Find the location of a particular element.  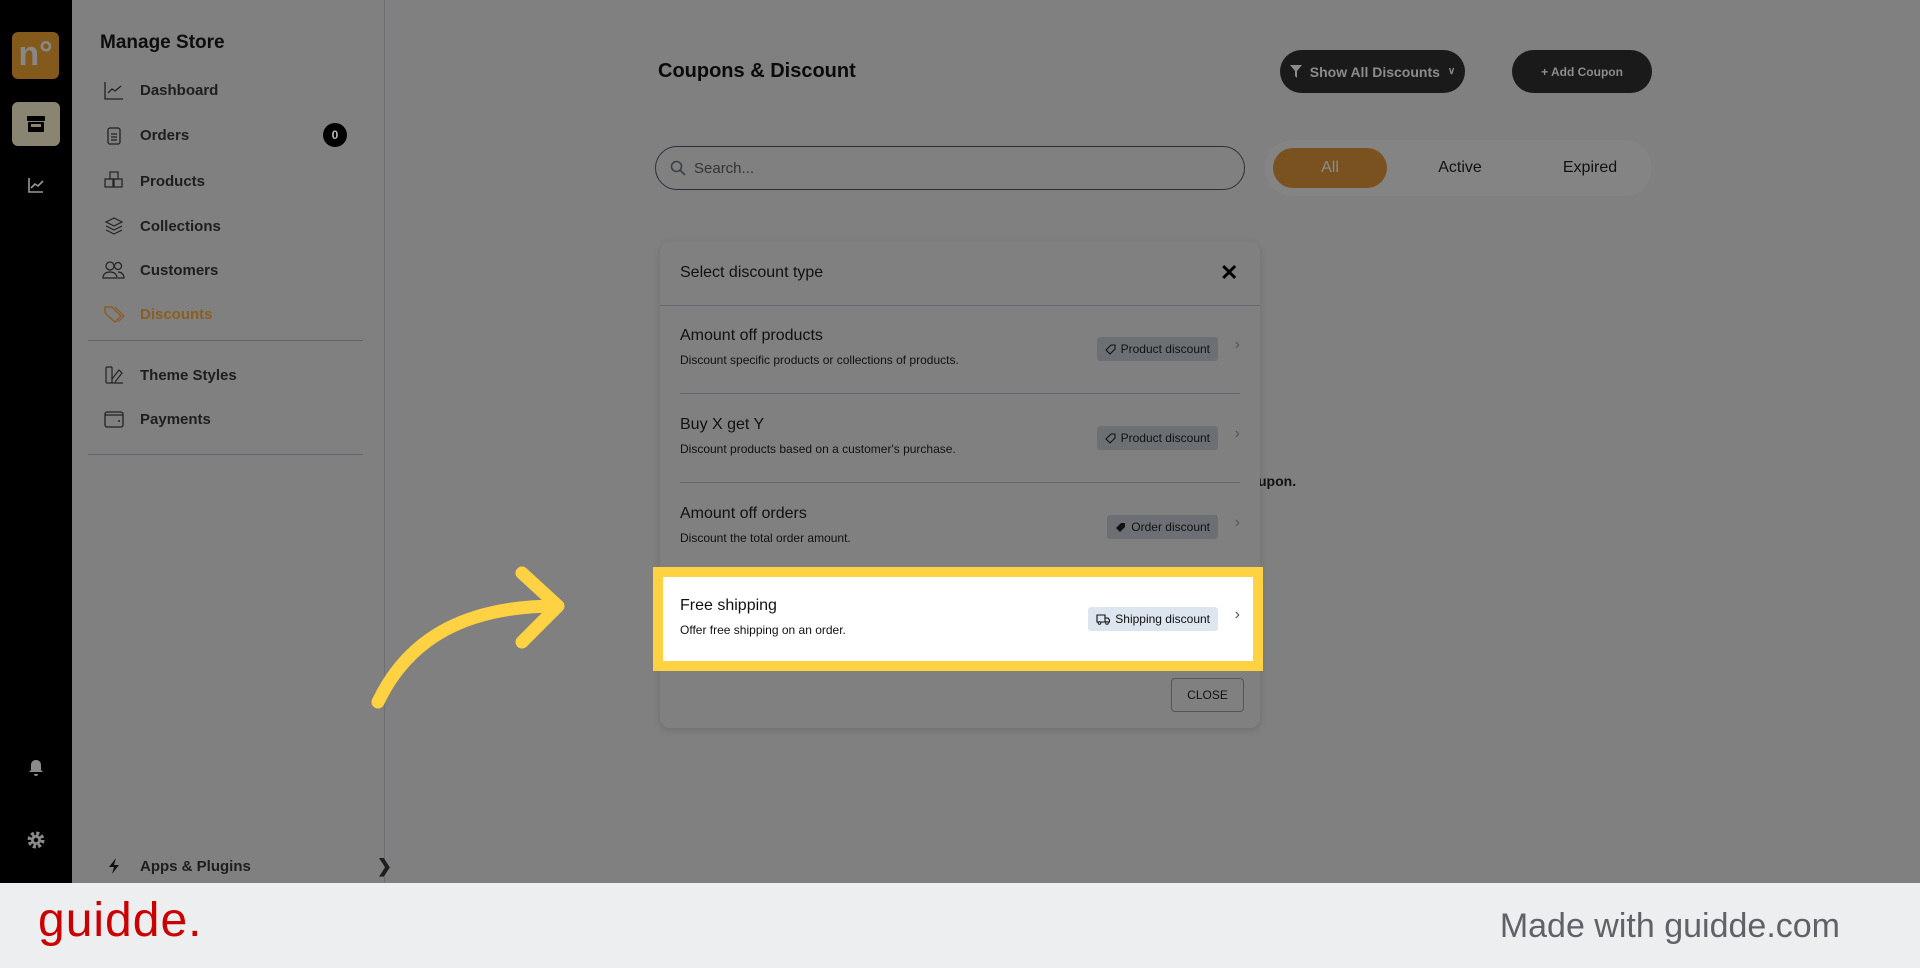

add-coupon-button: + Add Coupon is located at coordinates (1582, 71).